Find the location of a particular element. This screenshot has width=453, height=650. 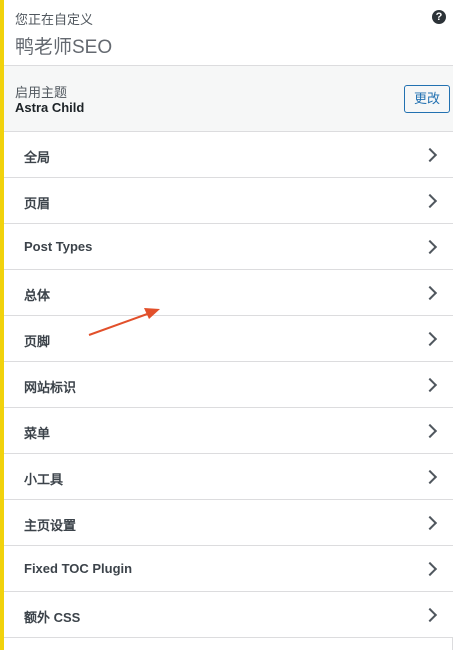

panel-item-label: 页眉 is located at coordinates (37, 203).